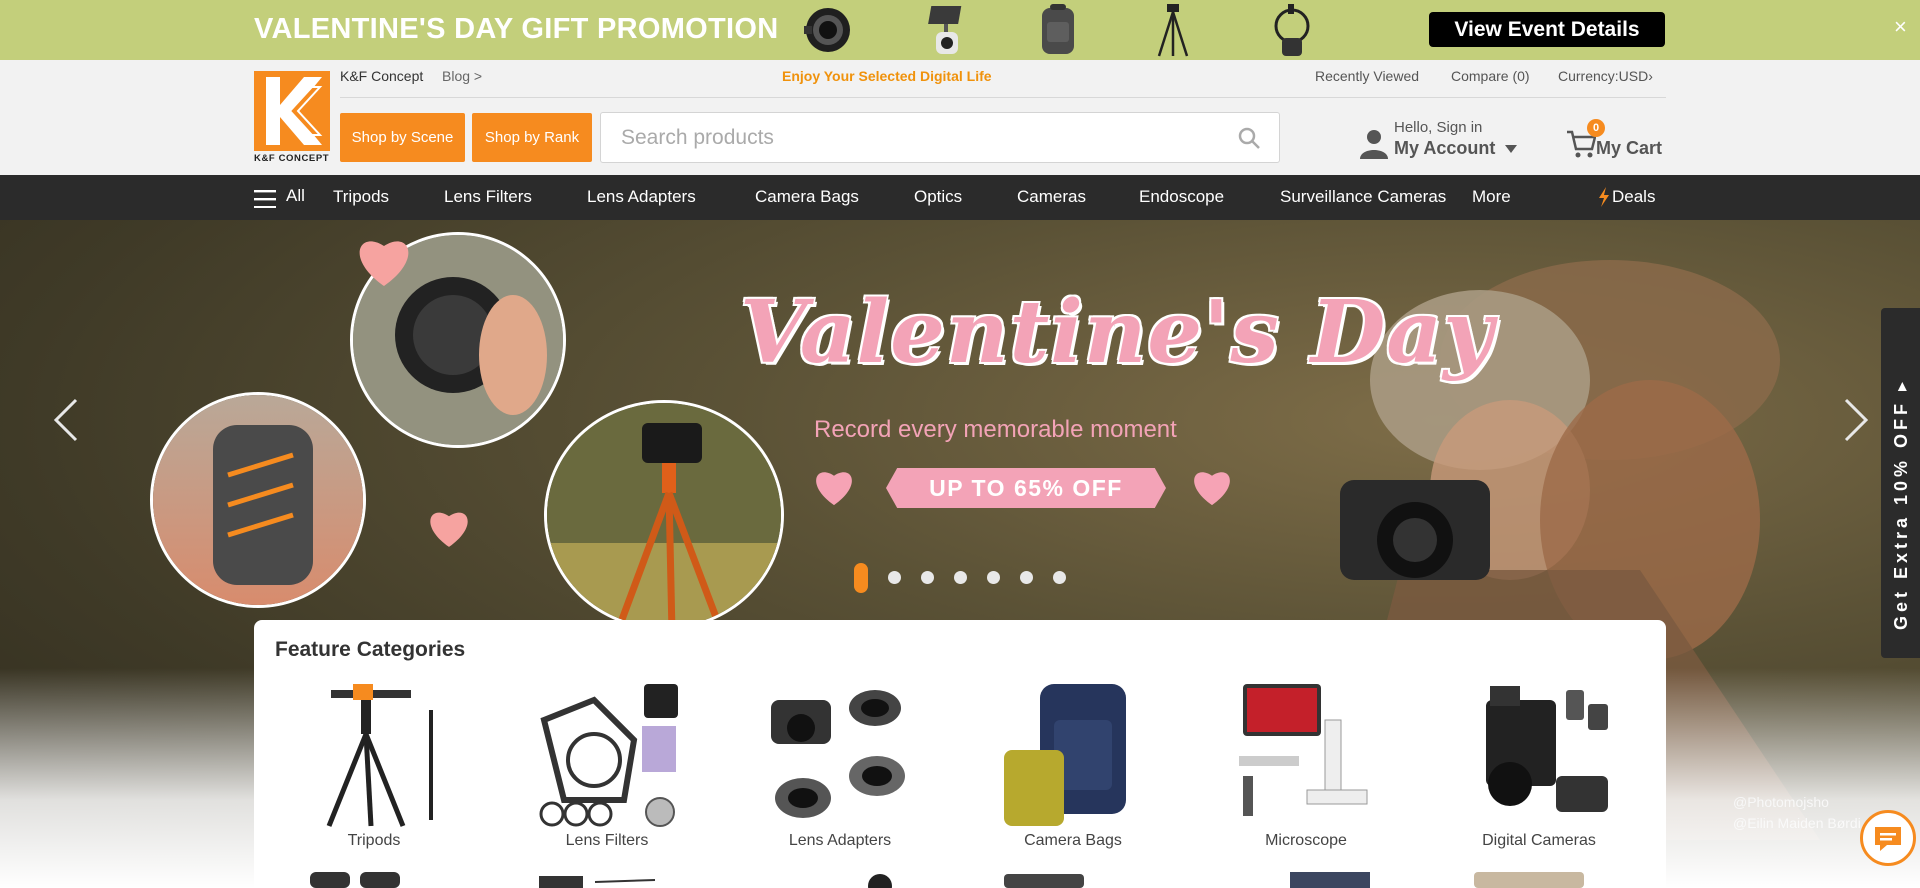 The width and height of the screenshot is (1920, 888). I want to click on header-divider, so click(1003, 97).